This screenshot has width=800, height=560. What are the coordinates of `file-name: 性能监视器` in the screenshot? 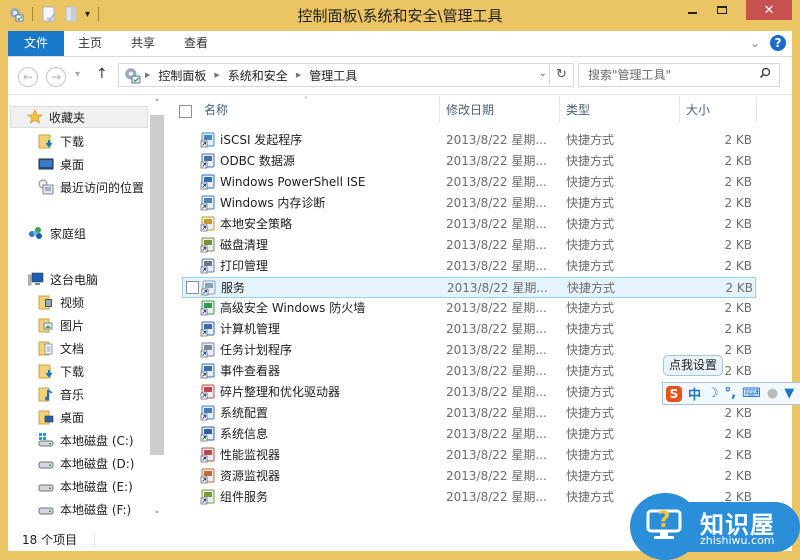 It's located at (250, 455).